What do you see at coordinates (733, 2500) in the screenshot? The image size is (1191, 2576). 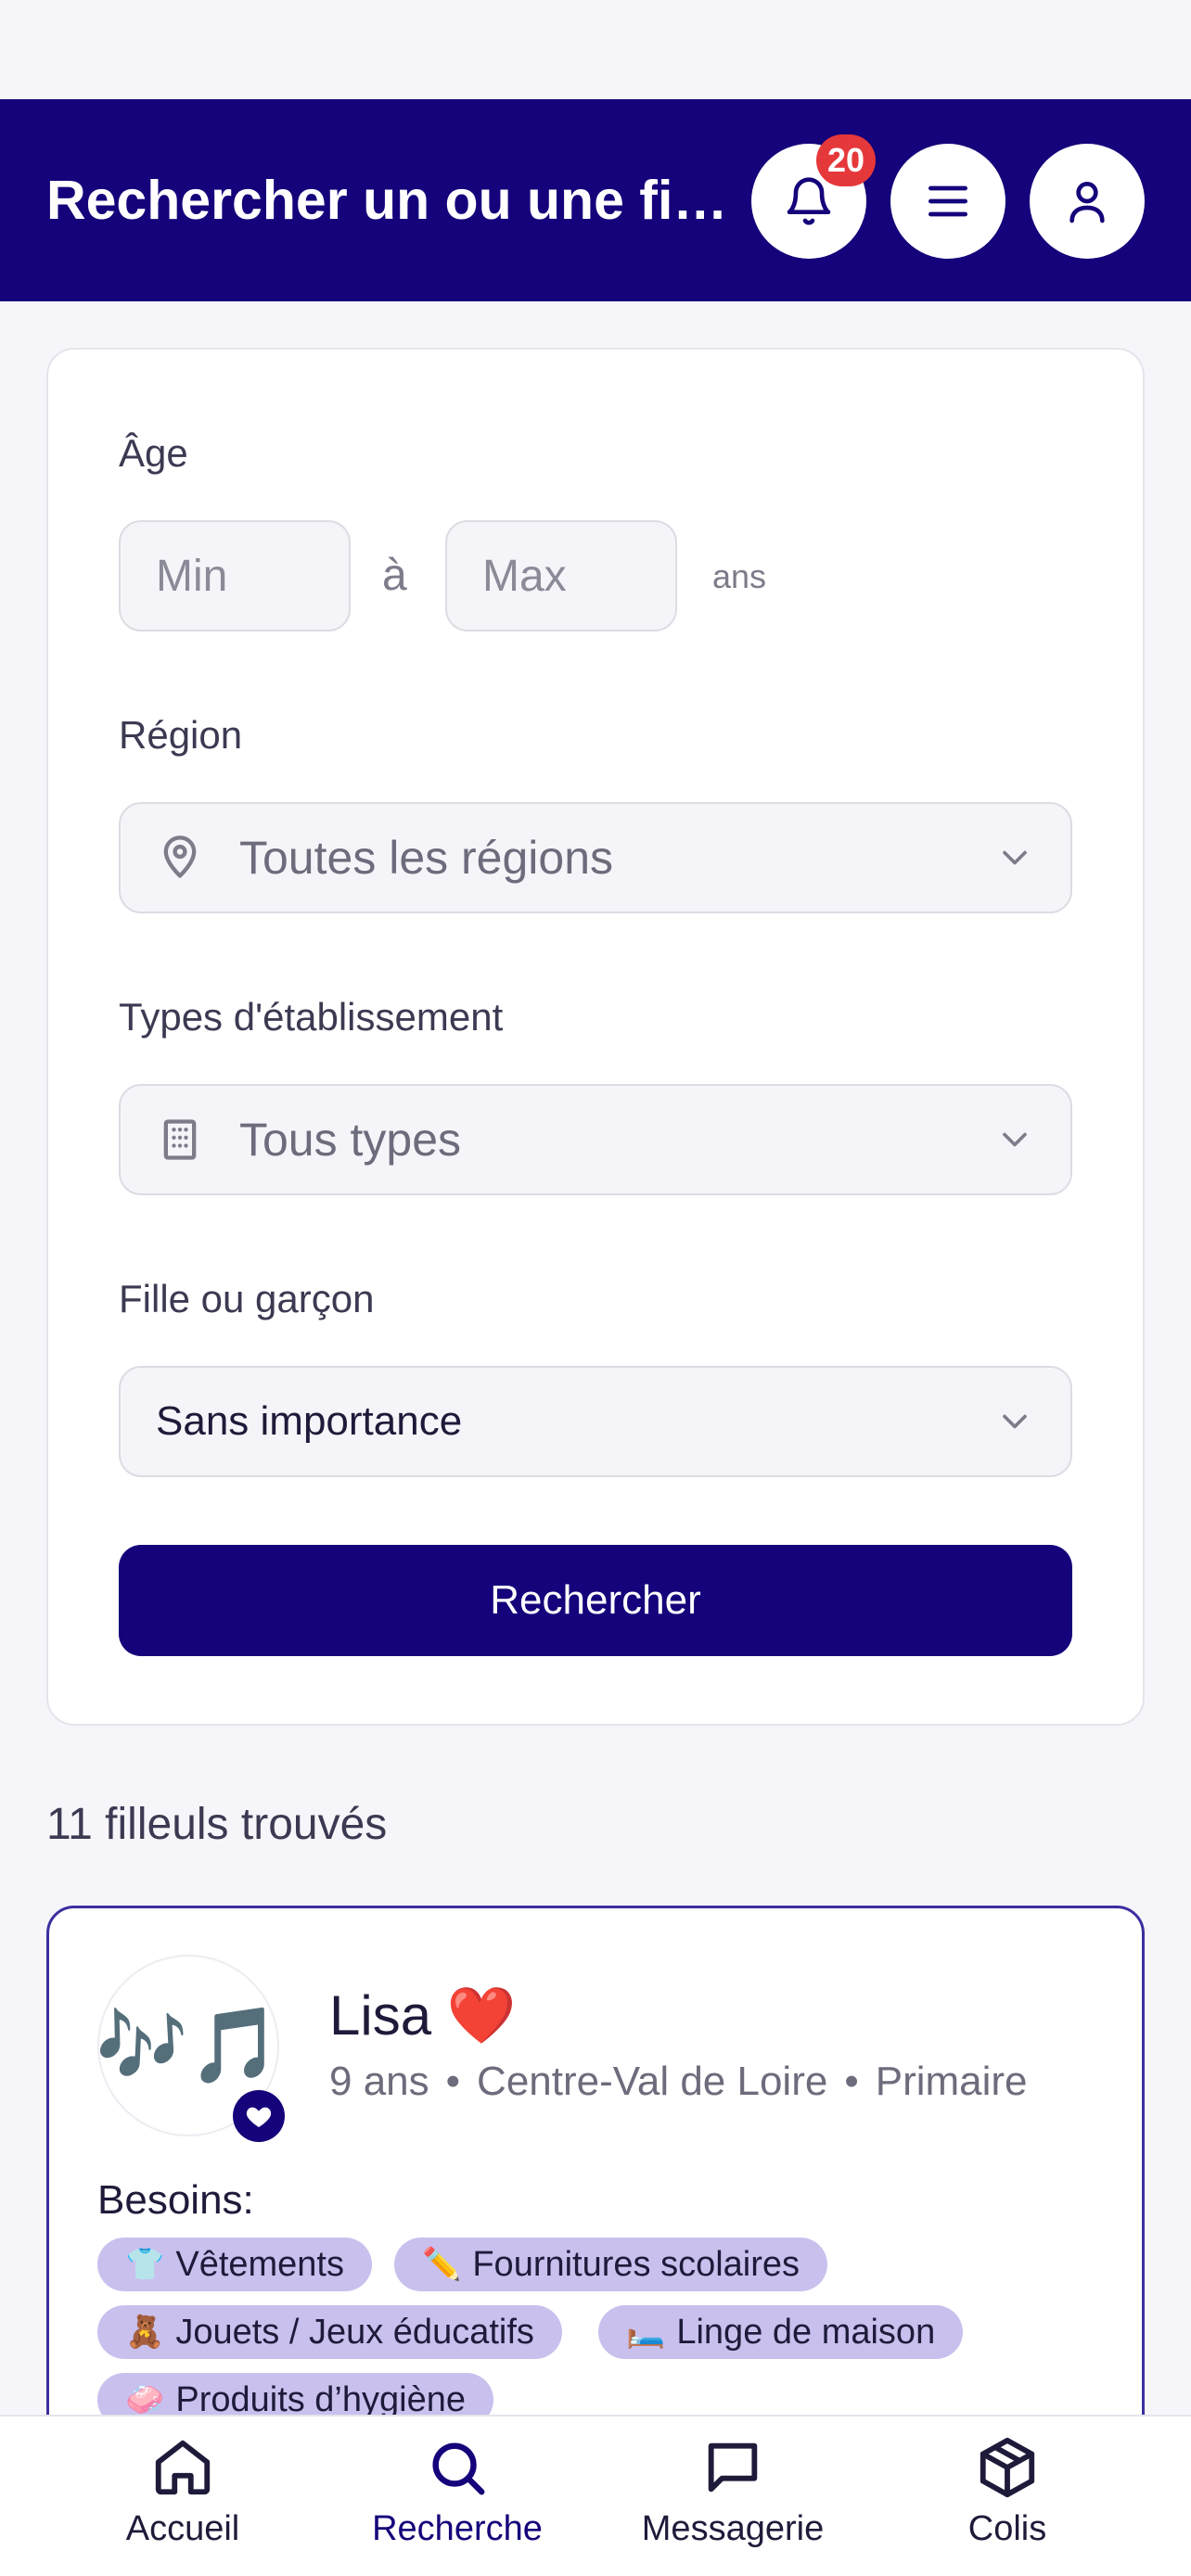 I see `nav-messagerie: Messagerie` at bounding box center [733, 2500].